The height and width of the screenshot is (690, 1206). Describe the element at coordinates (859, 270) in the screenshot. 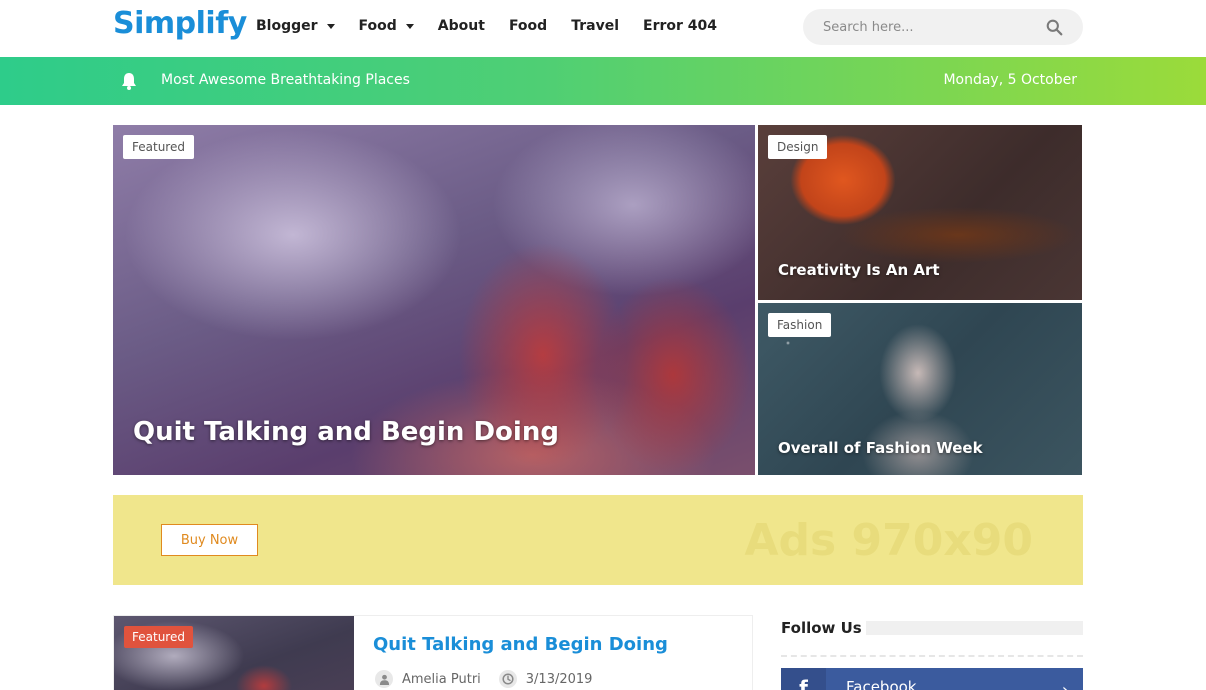

I see `featured-title: Creativity Is An Art` at that location.